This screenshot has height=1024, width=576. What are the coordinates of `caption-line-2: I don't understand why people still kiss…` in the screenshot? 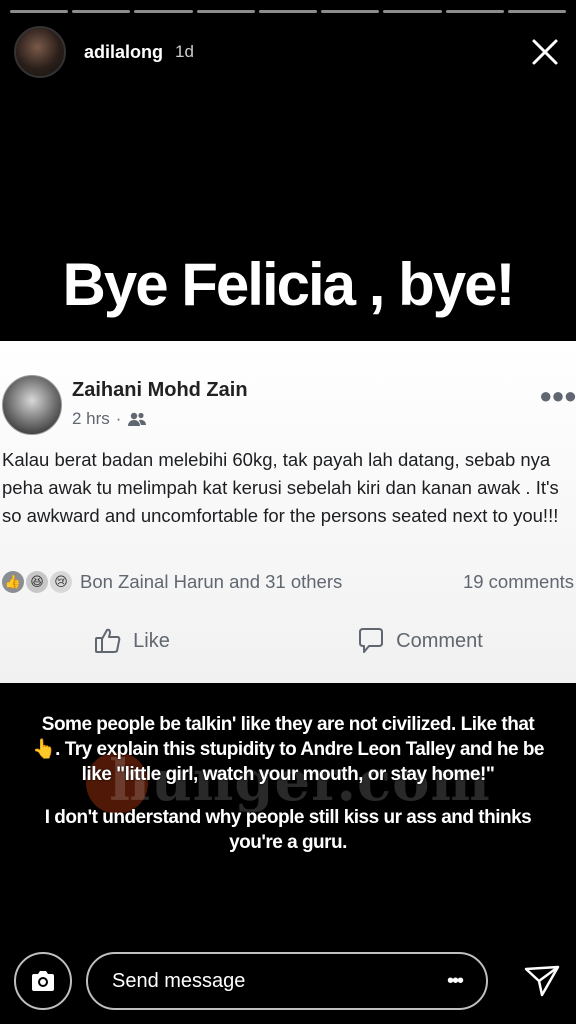 It's located at (288, 830).